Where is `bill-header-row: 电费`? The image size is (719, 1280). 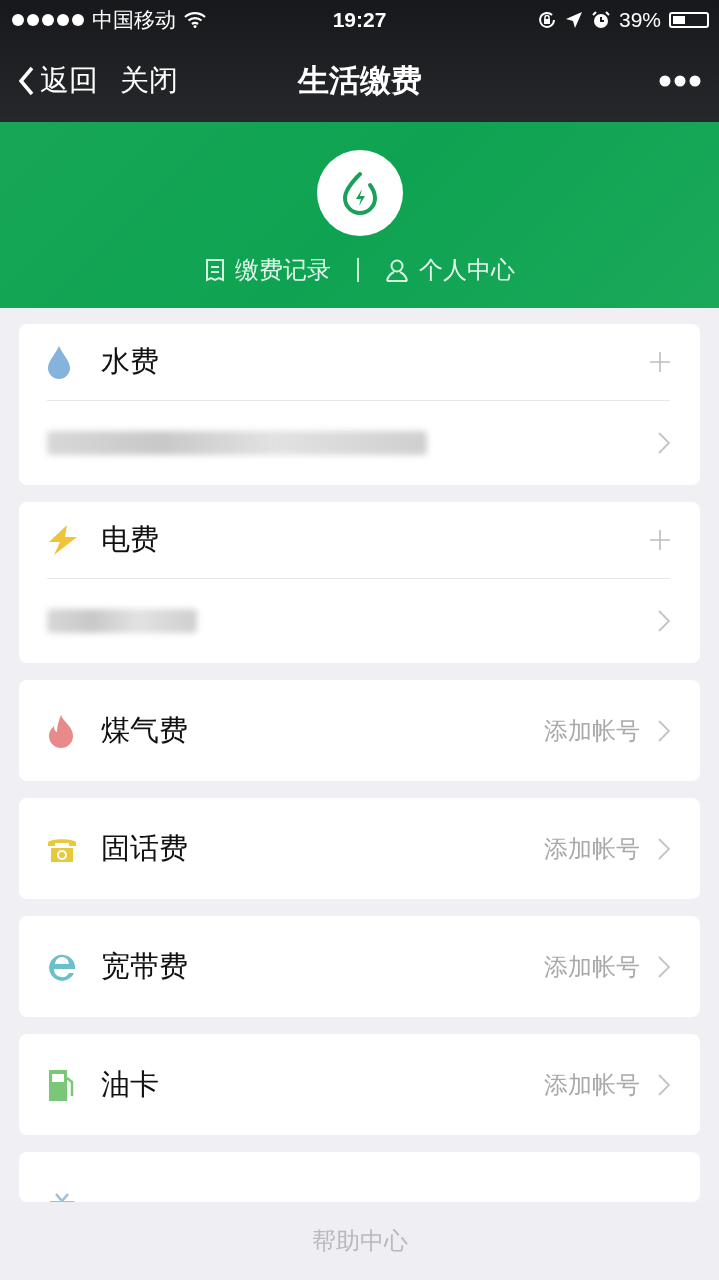
bill-header-row: 电费 is located at coordinates (359, 540).